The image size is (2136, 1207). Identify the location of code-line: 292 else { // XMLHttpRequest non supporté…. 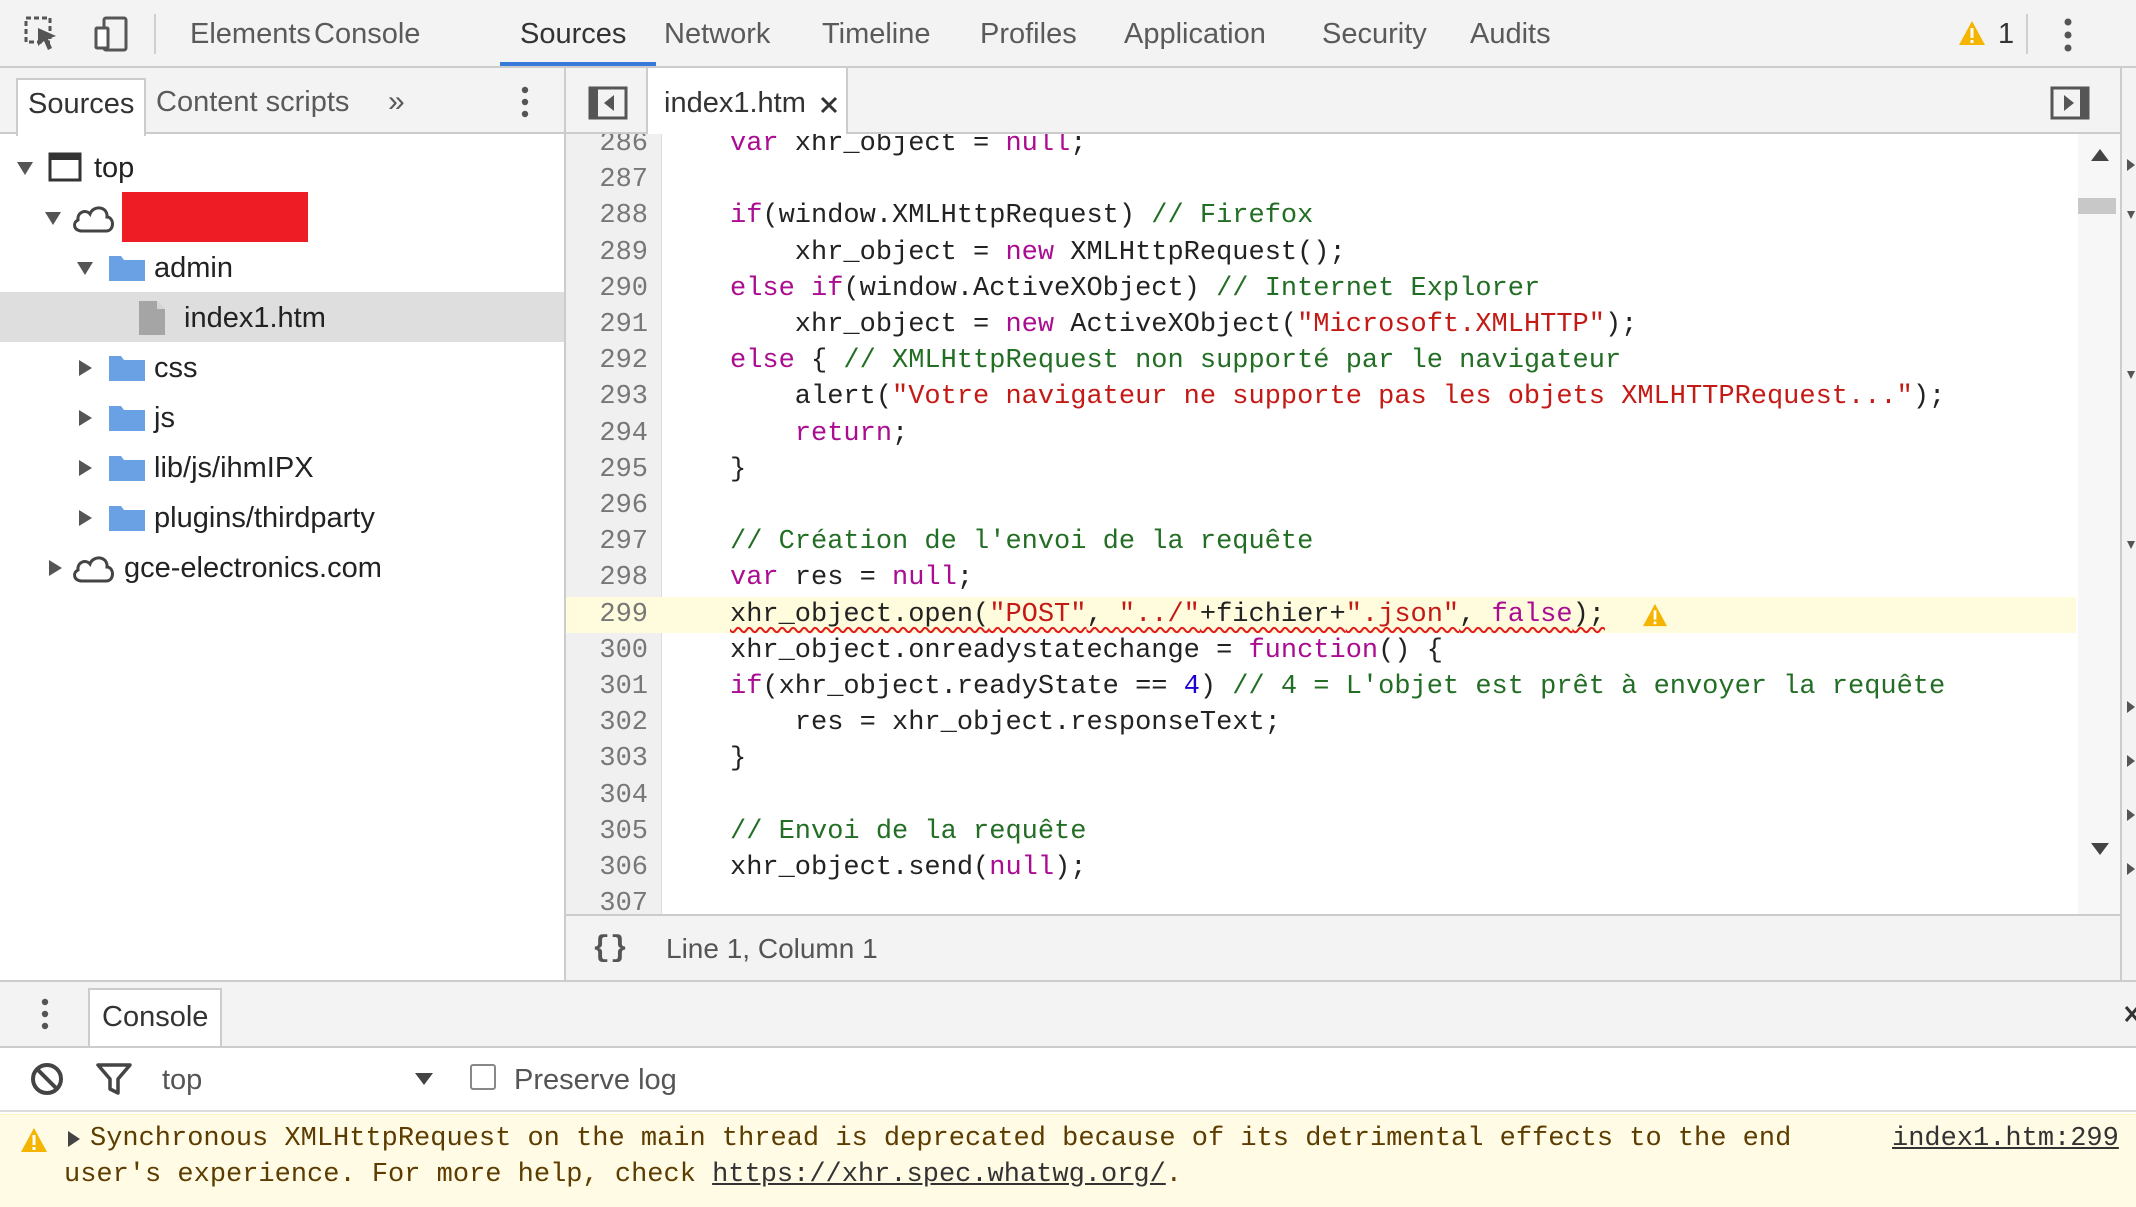
(1321, 361).